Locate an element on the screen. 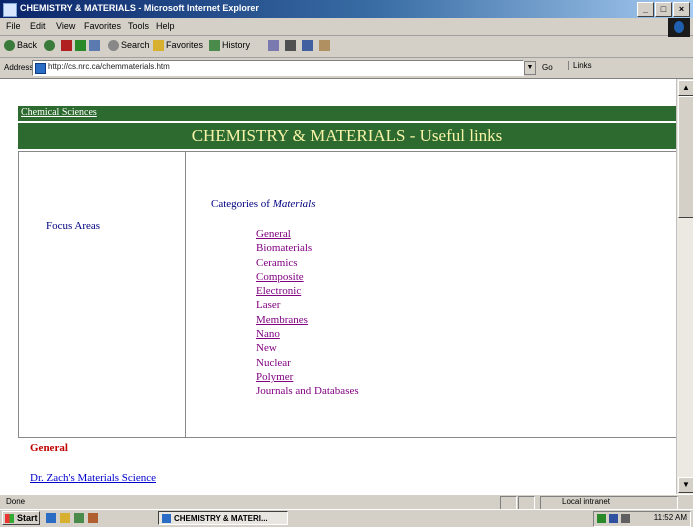 The height and width of the screenshot is (527, 693). security-zone: Local intranet is located at coordinates (586, 501).